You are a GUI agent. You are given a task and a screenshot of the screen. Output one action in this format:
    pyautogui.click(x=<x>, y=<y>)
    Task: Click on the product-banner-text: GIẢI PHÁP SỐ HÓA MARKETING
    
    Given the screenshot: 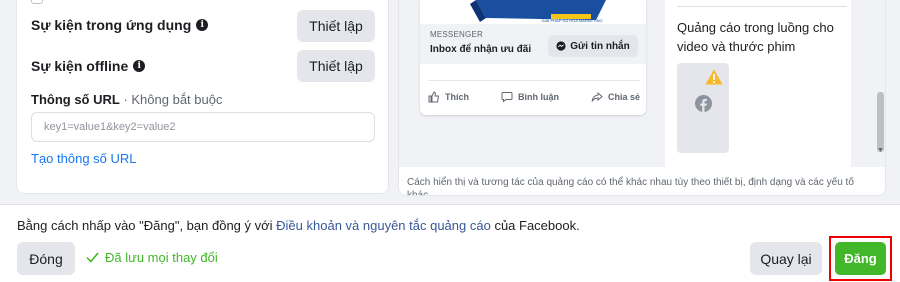 What is the action you would take?
    pyautogui.click(x=571, y=20)
    